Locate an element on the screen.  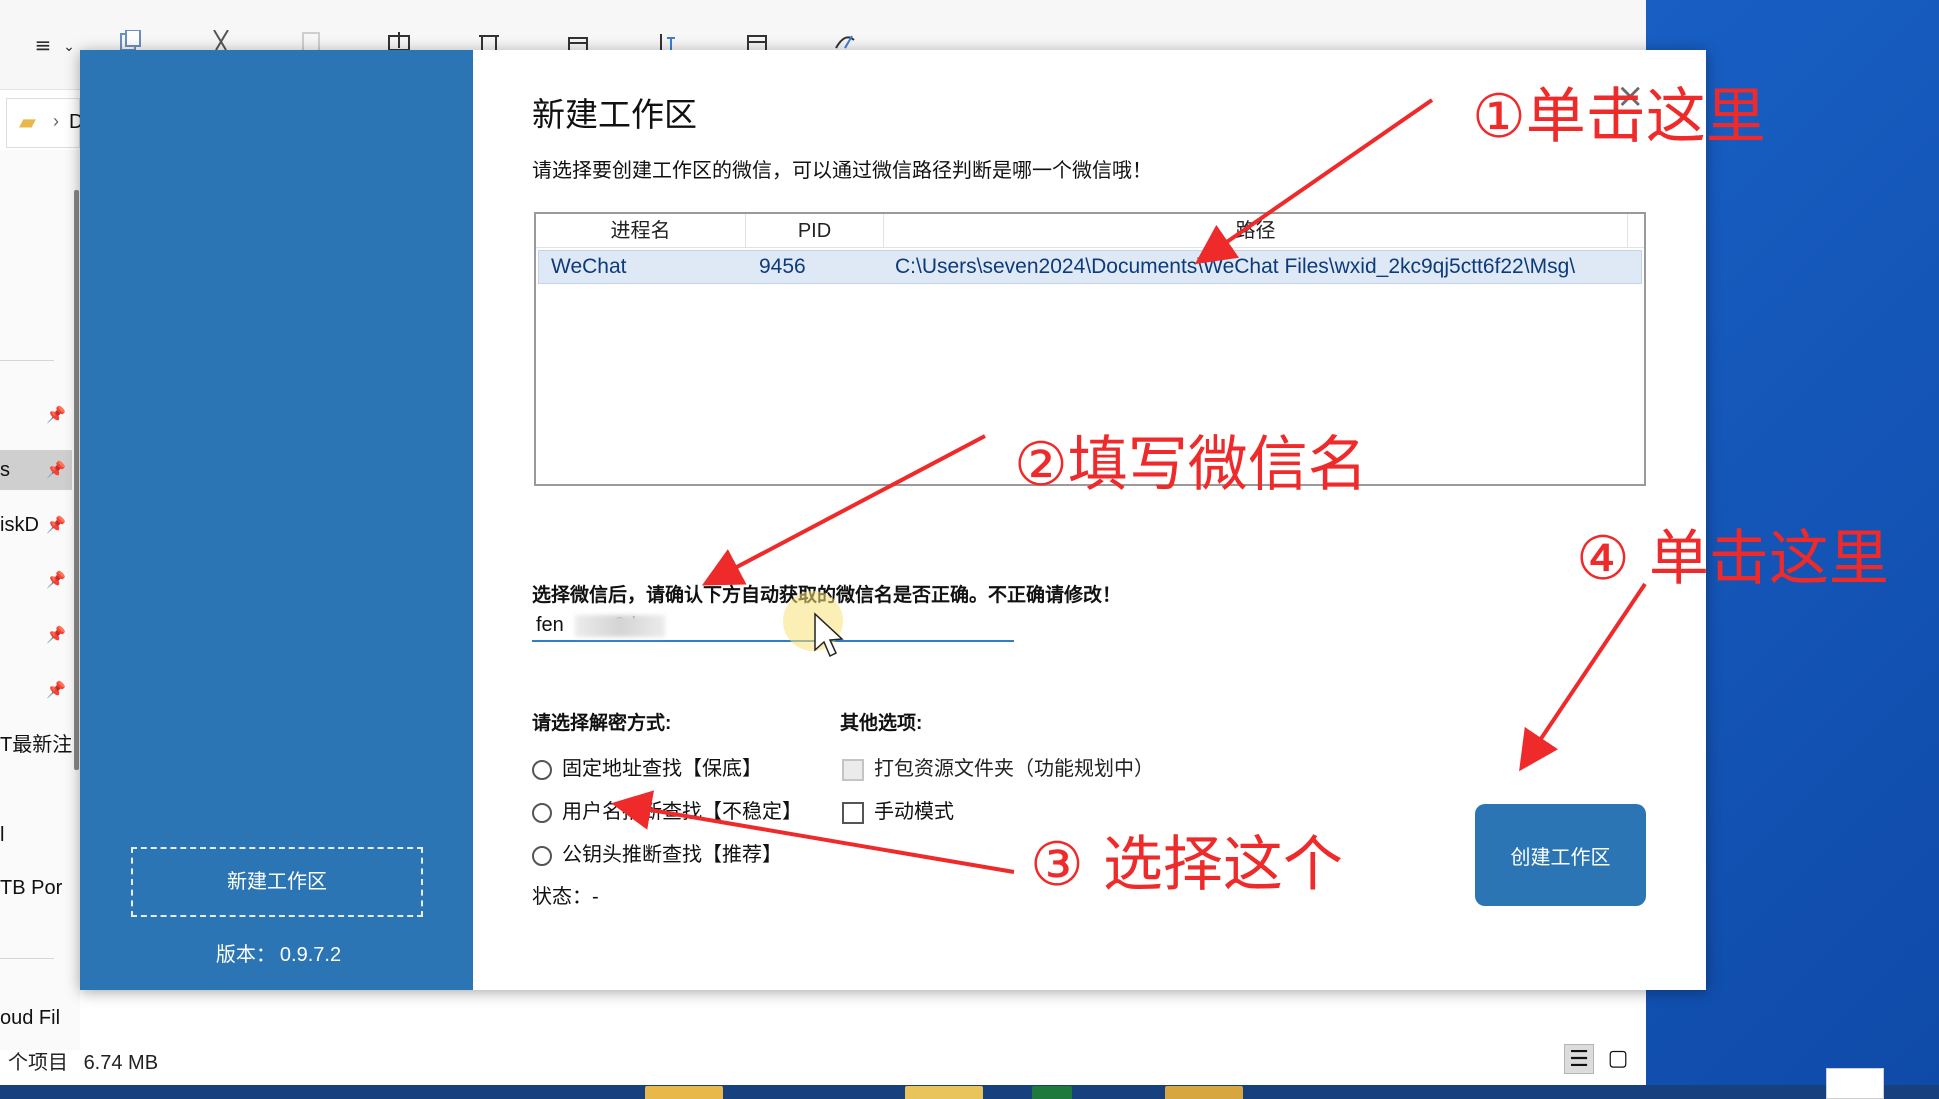
taskbar-app-excel is located at coordinates (1052, 1092).